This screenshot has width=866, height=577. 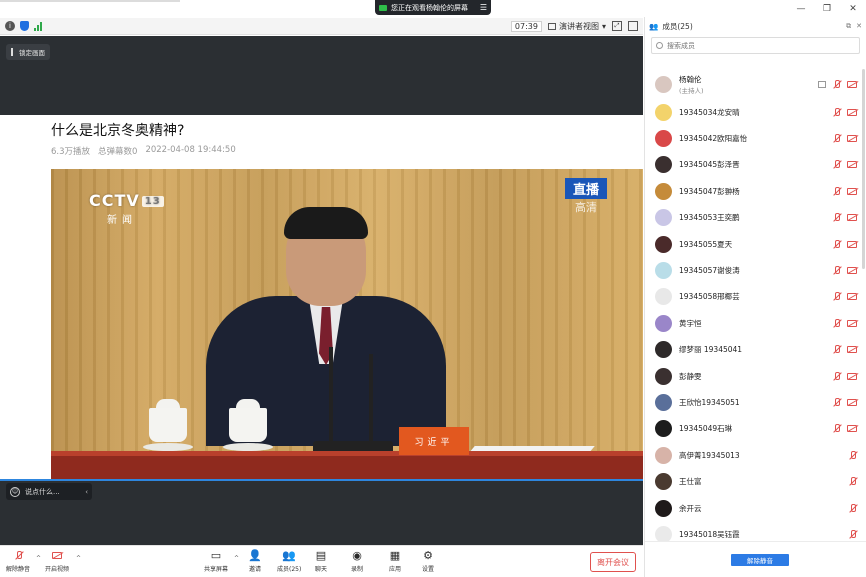 I want to click on member-row: 王仕富, so click(x=755, y=481).